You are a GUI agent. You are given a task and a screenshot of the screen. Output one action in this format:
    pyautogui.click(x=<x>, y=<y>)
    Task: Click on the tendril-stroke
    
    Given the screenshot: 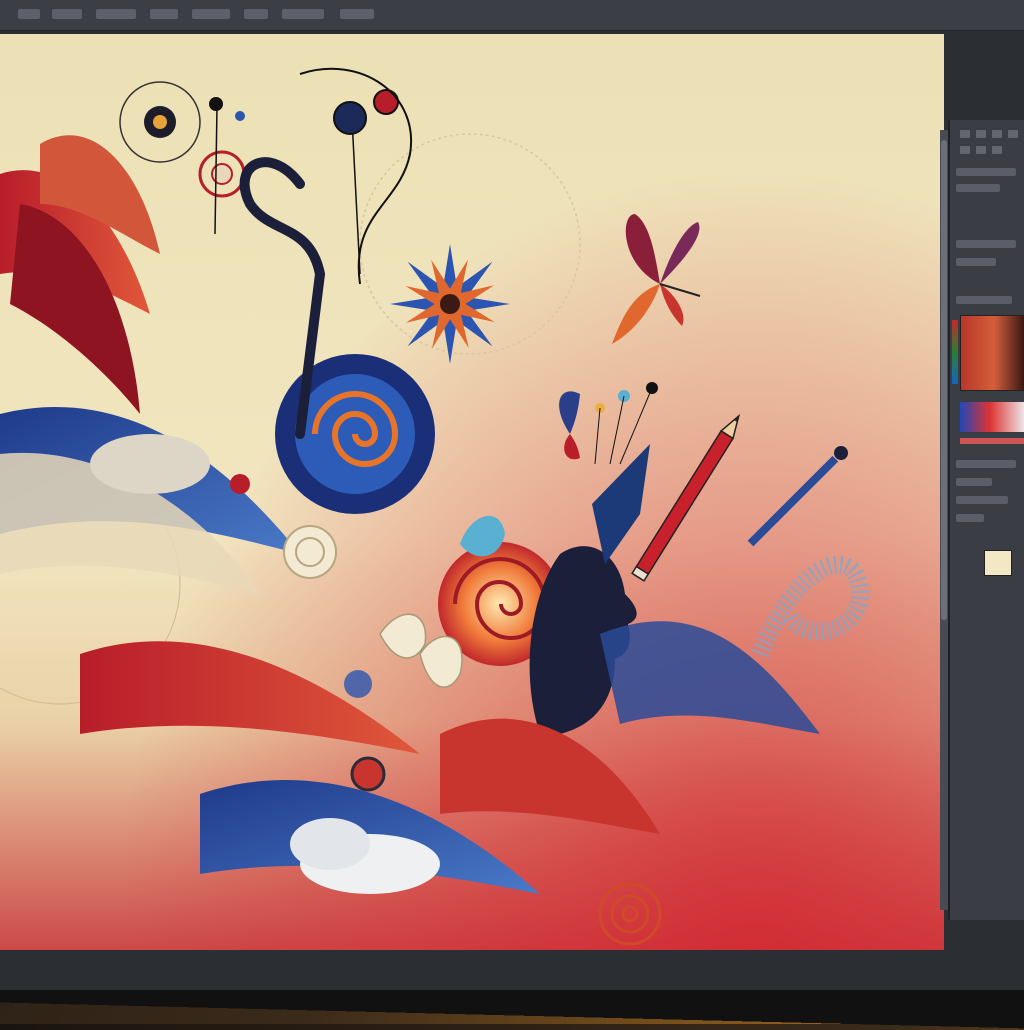 What is the action you would take?
    pyautogui.click(x=282, y=298)
    